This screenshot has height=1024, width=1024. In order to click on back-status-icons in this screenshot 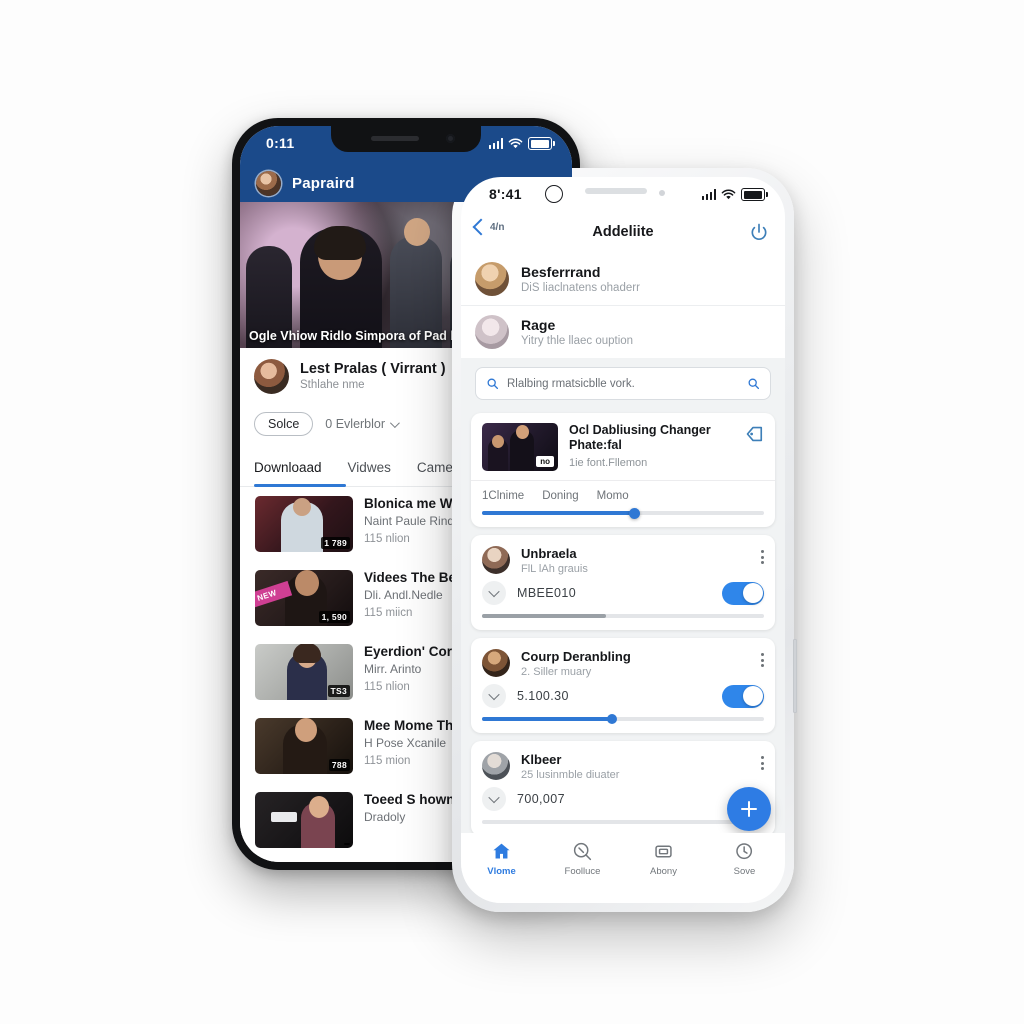, I will do `click(521, 143)`.